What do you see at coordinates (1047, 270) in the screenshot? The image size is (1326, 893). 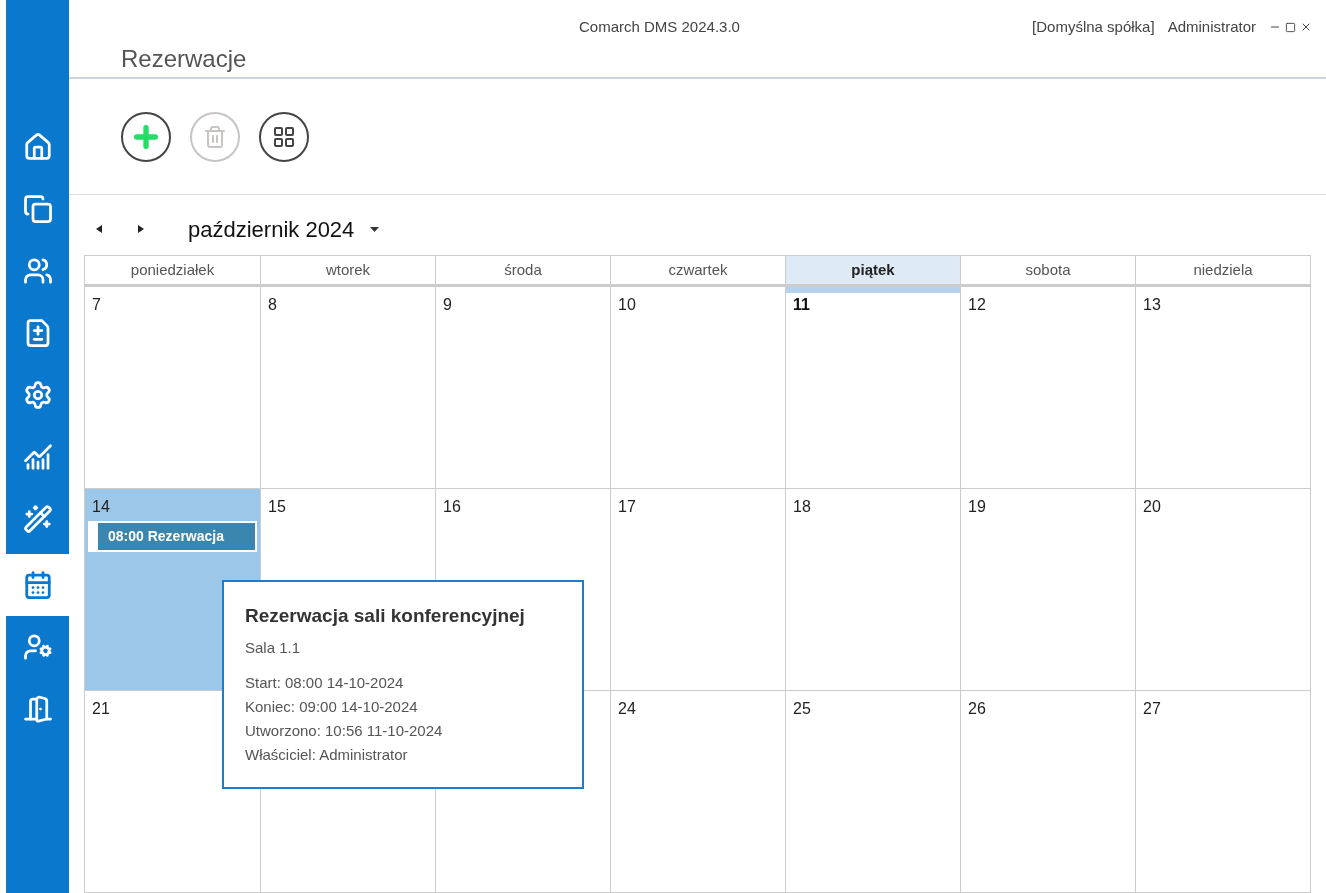 I see `weekday-header: sobota` at bounding box center [1047, 270].